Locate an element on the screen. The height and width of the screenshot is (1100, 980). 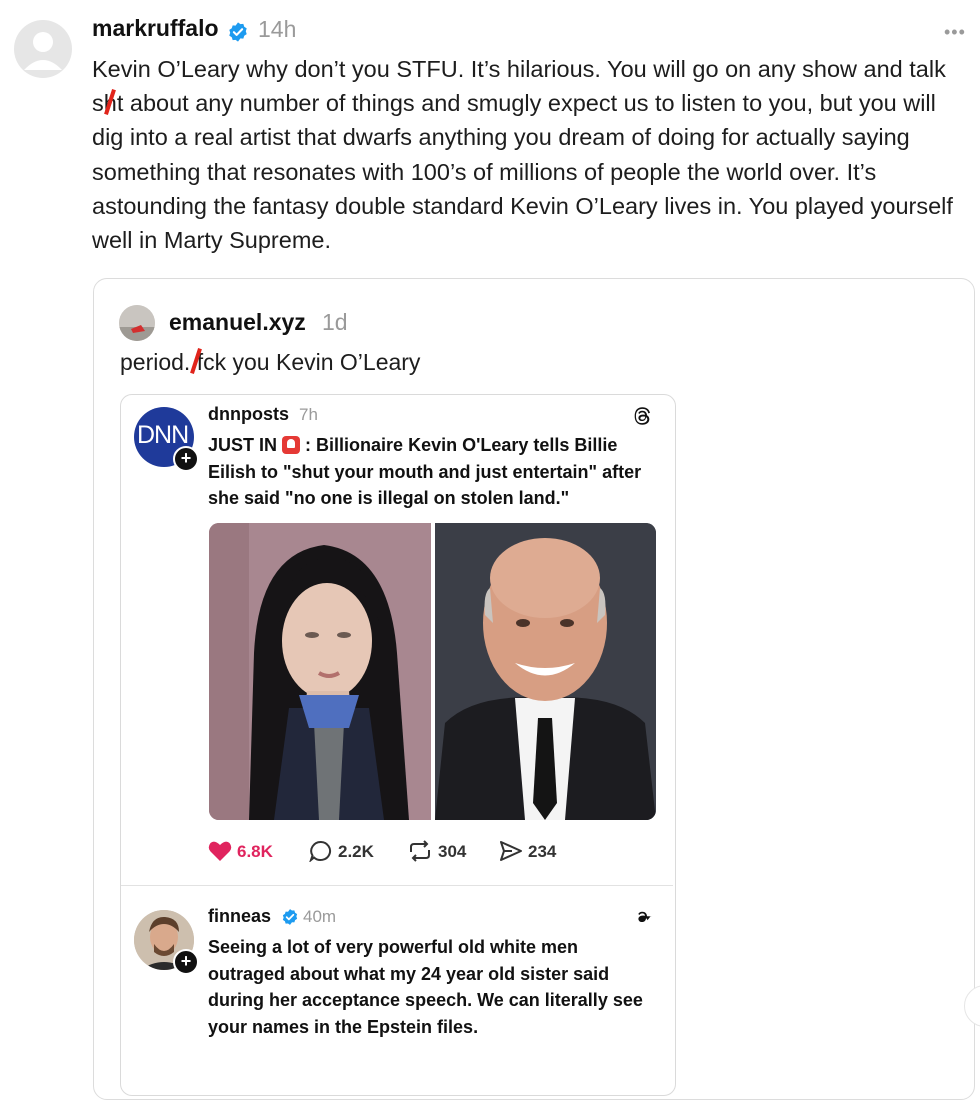
portrait-man-image is located at coordinates (545, 671).